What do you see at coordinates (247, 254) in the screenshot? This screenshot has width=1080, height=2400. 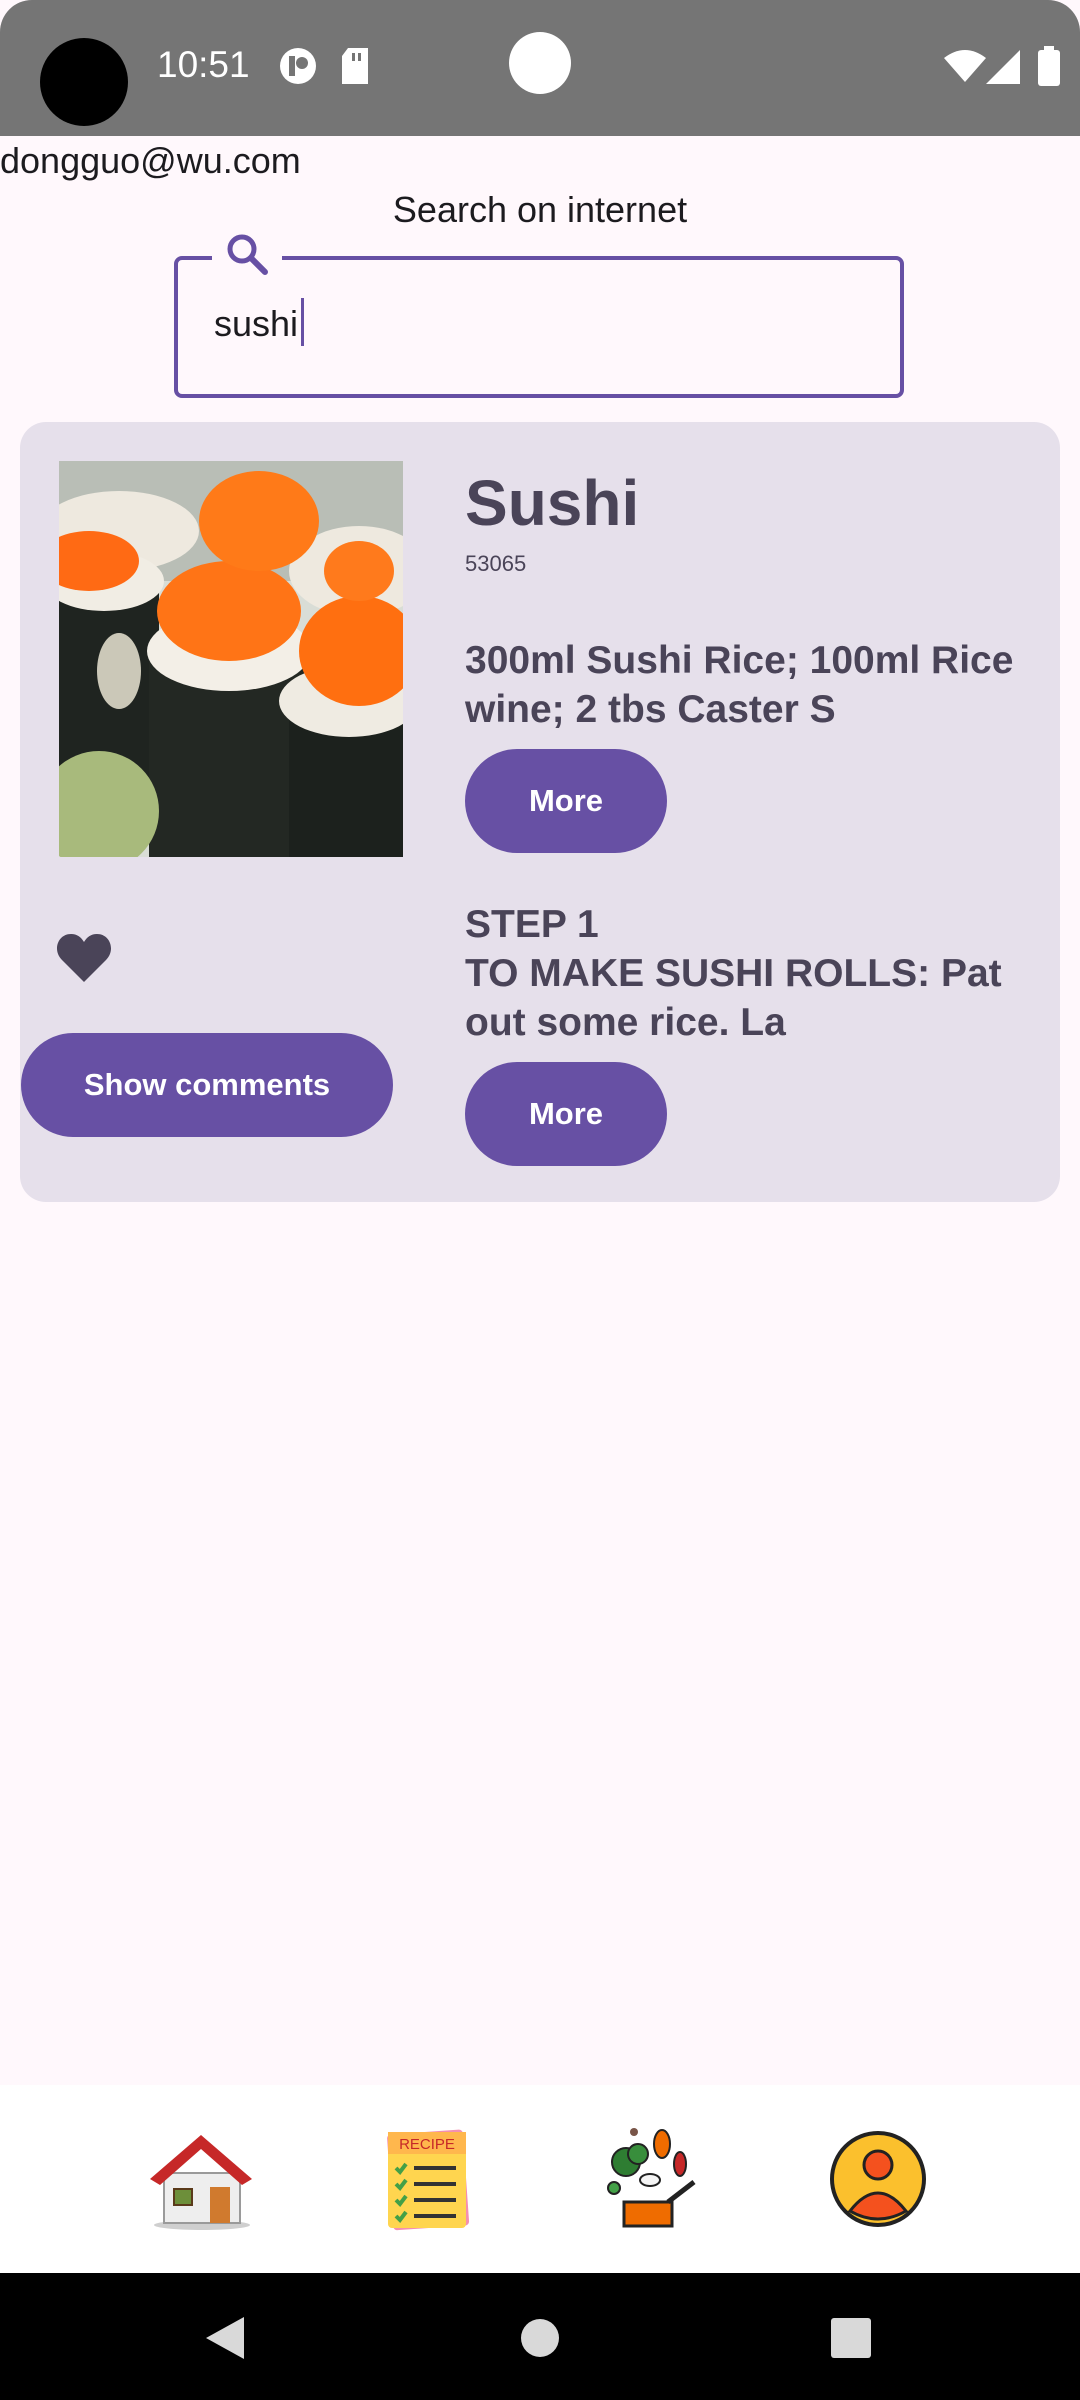 I see `search-icon` at bounding box center [247, 254].